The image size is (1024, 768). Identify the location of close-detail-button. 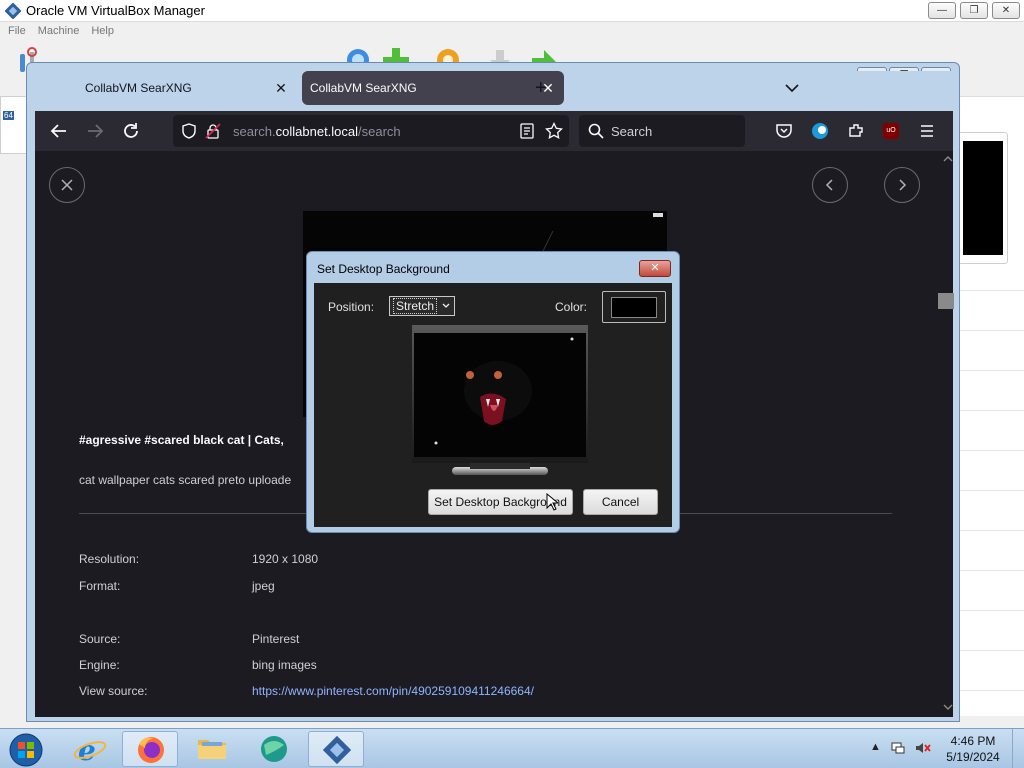
(67, 185).